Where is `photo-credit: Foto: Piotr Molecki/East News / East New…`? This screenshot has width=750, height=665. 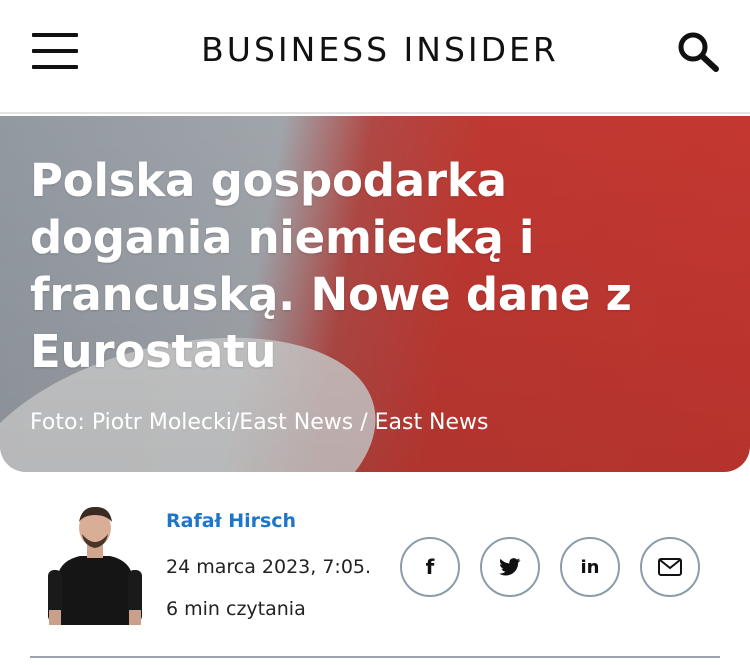
photo-credit: Foto: Piotr Molecki/East News / East New… is located at coordinates (259, 422).